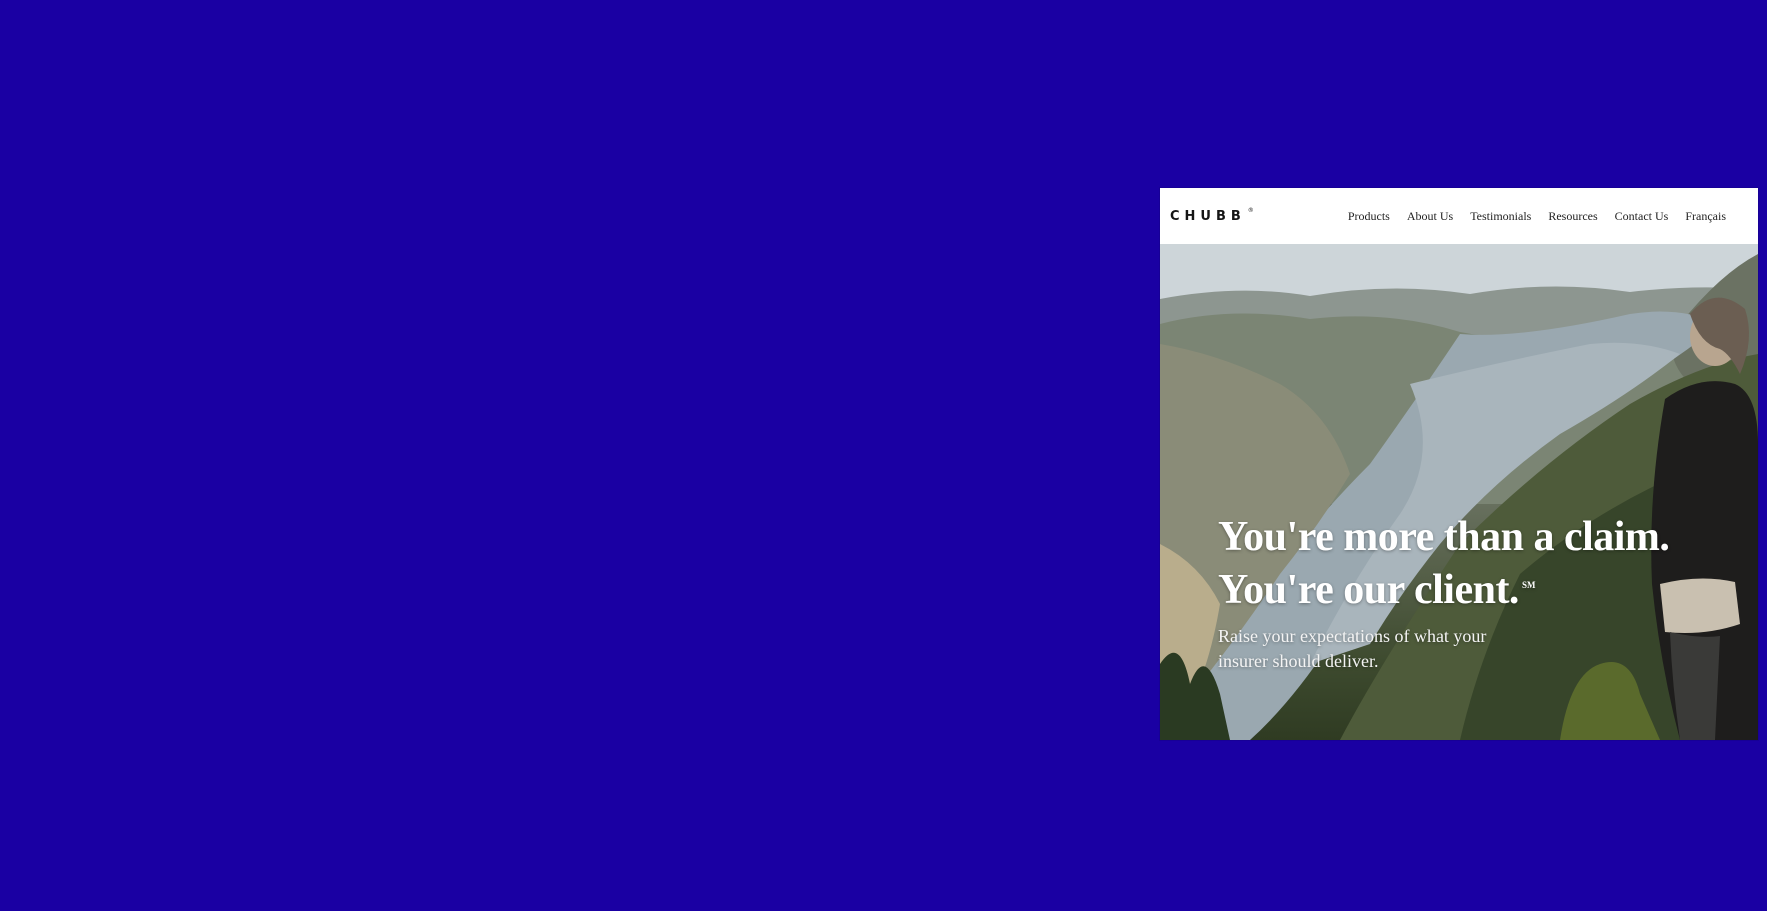 This screenshot has width=1767, height=911. What do you see at coordinates (1368, 590) in the screenshot?
I see `hero-heading-line-2-text: You're our client.` at bounding box center [1368, 590].